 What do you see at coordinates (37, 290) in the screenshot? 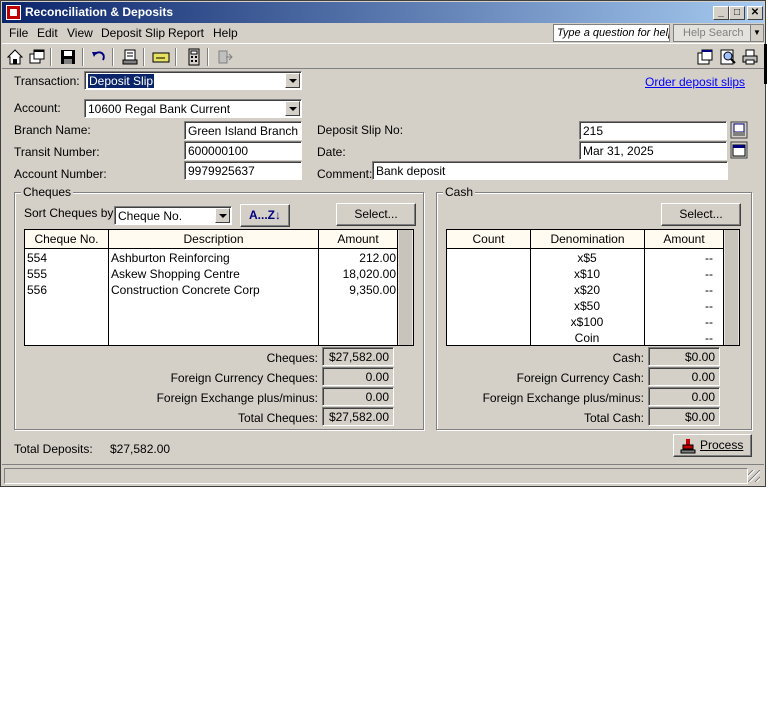
I see `cheque-no-cell: 556` at bounding box center [37, 290].